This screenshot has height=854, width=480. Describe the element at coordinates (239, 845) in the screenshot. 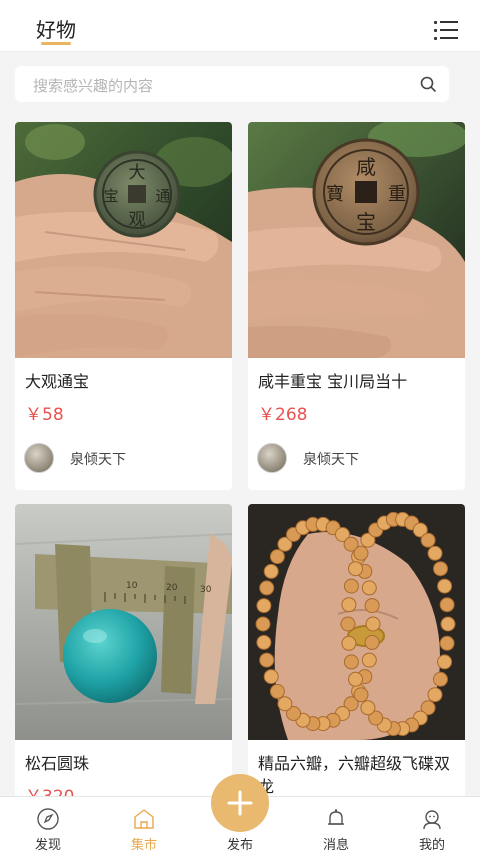

I see `tab-label: 发布` at that location.